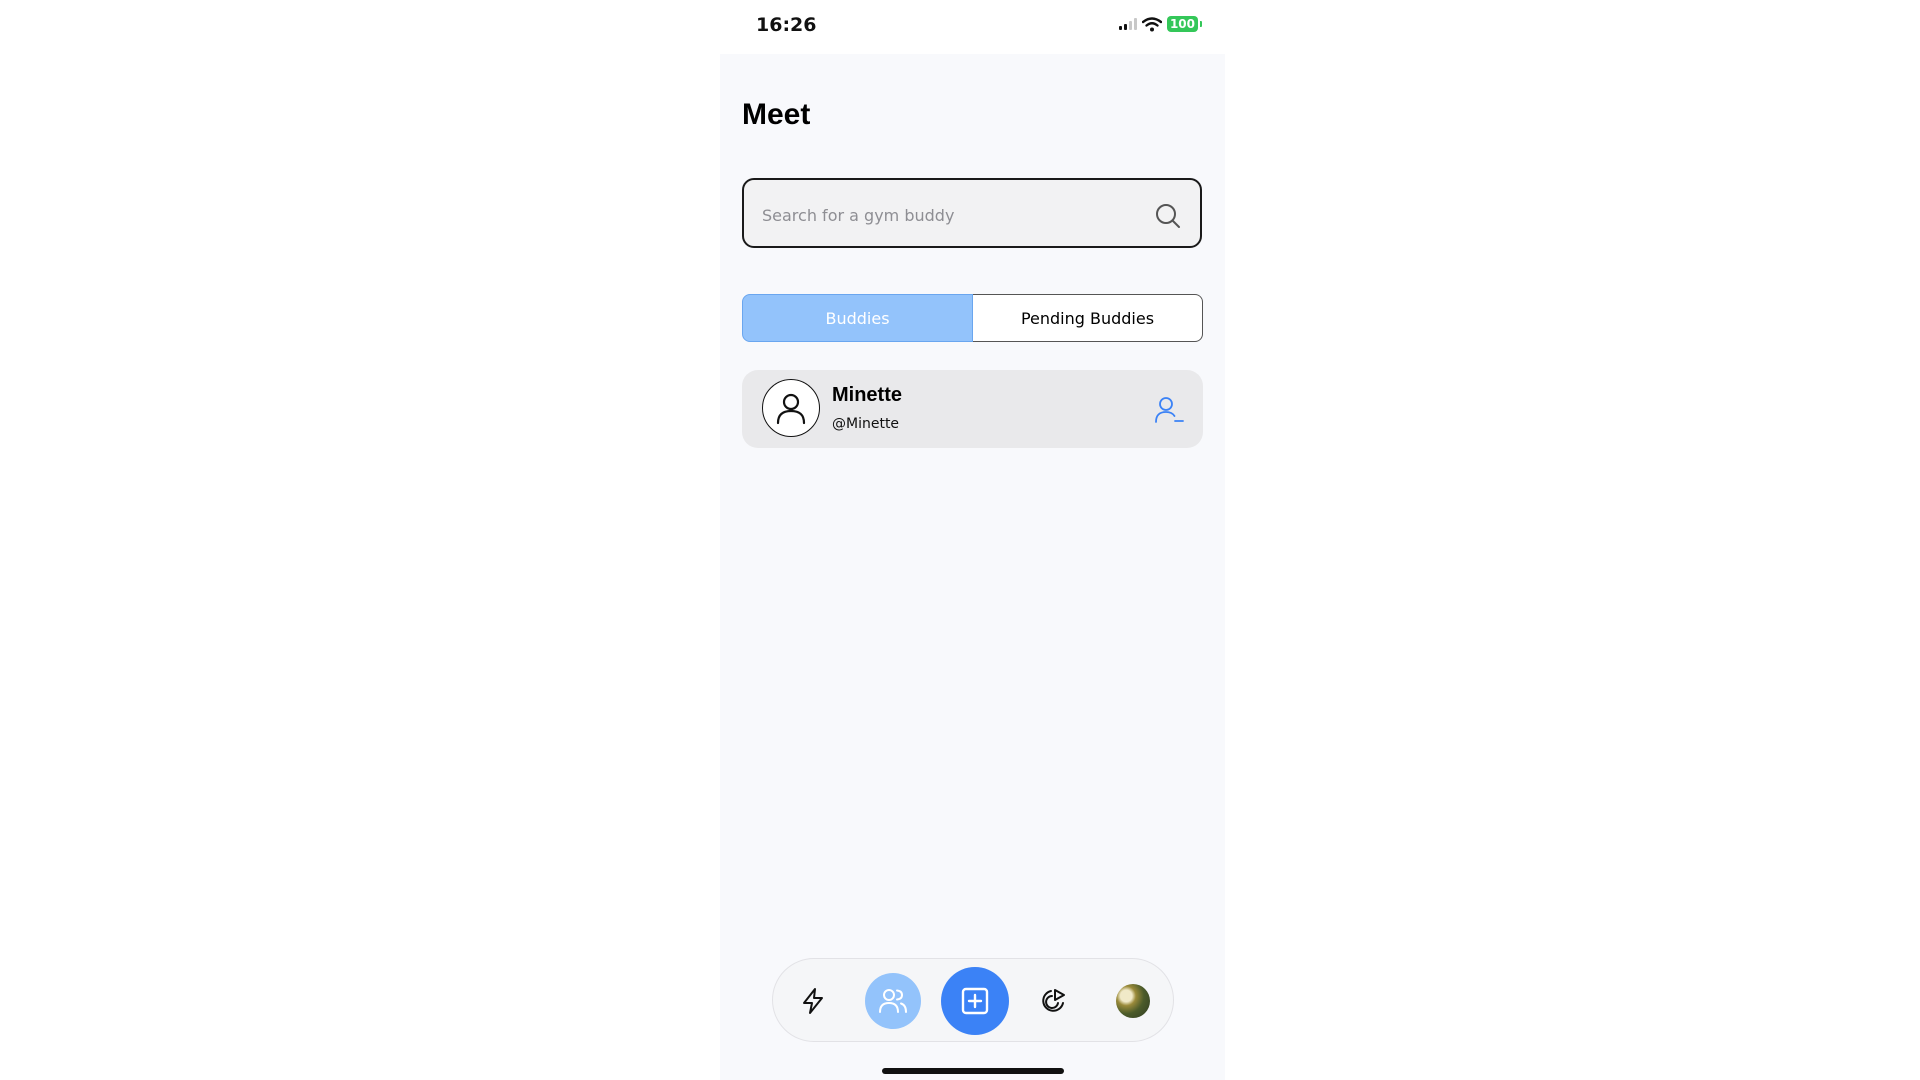 This screenshot has width=1920, height=1080. What do you see at coordinates (1088, 318) in the screenshot?
I see `tab-pending-buddies: Pending Buddies` at bounding box center [1088, 318].